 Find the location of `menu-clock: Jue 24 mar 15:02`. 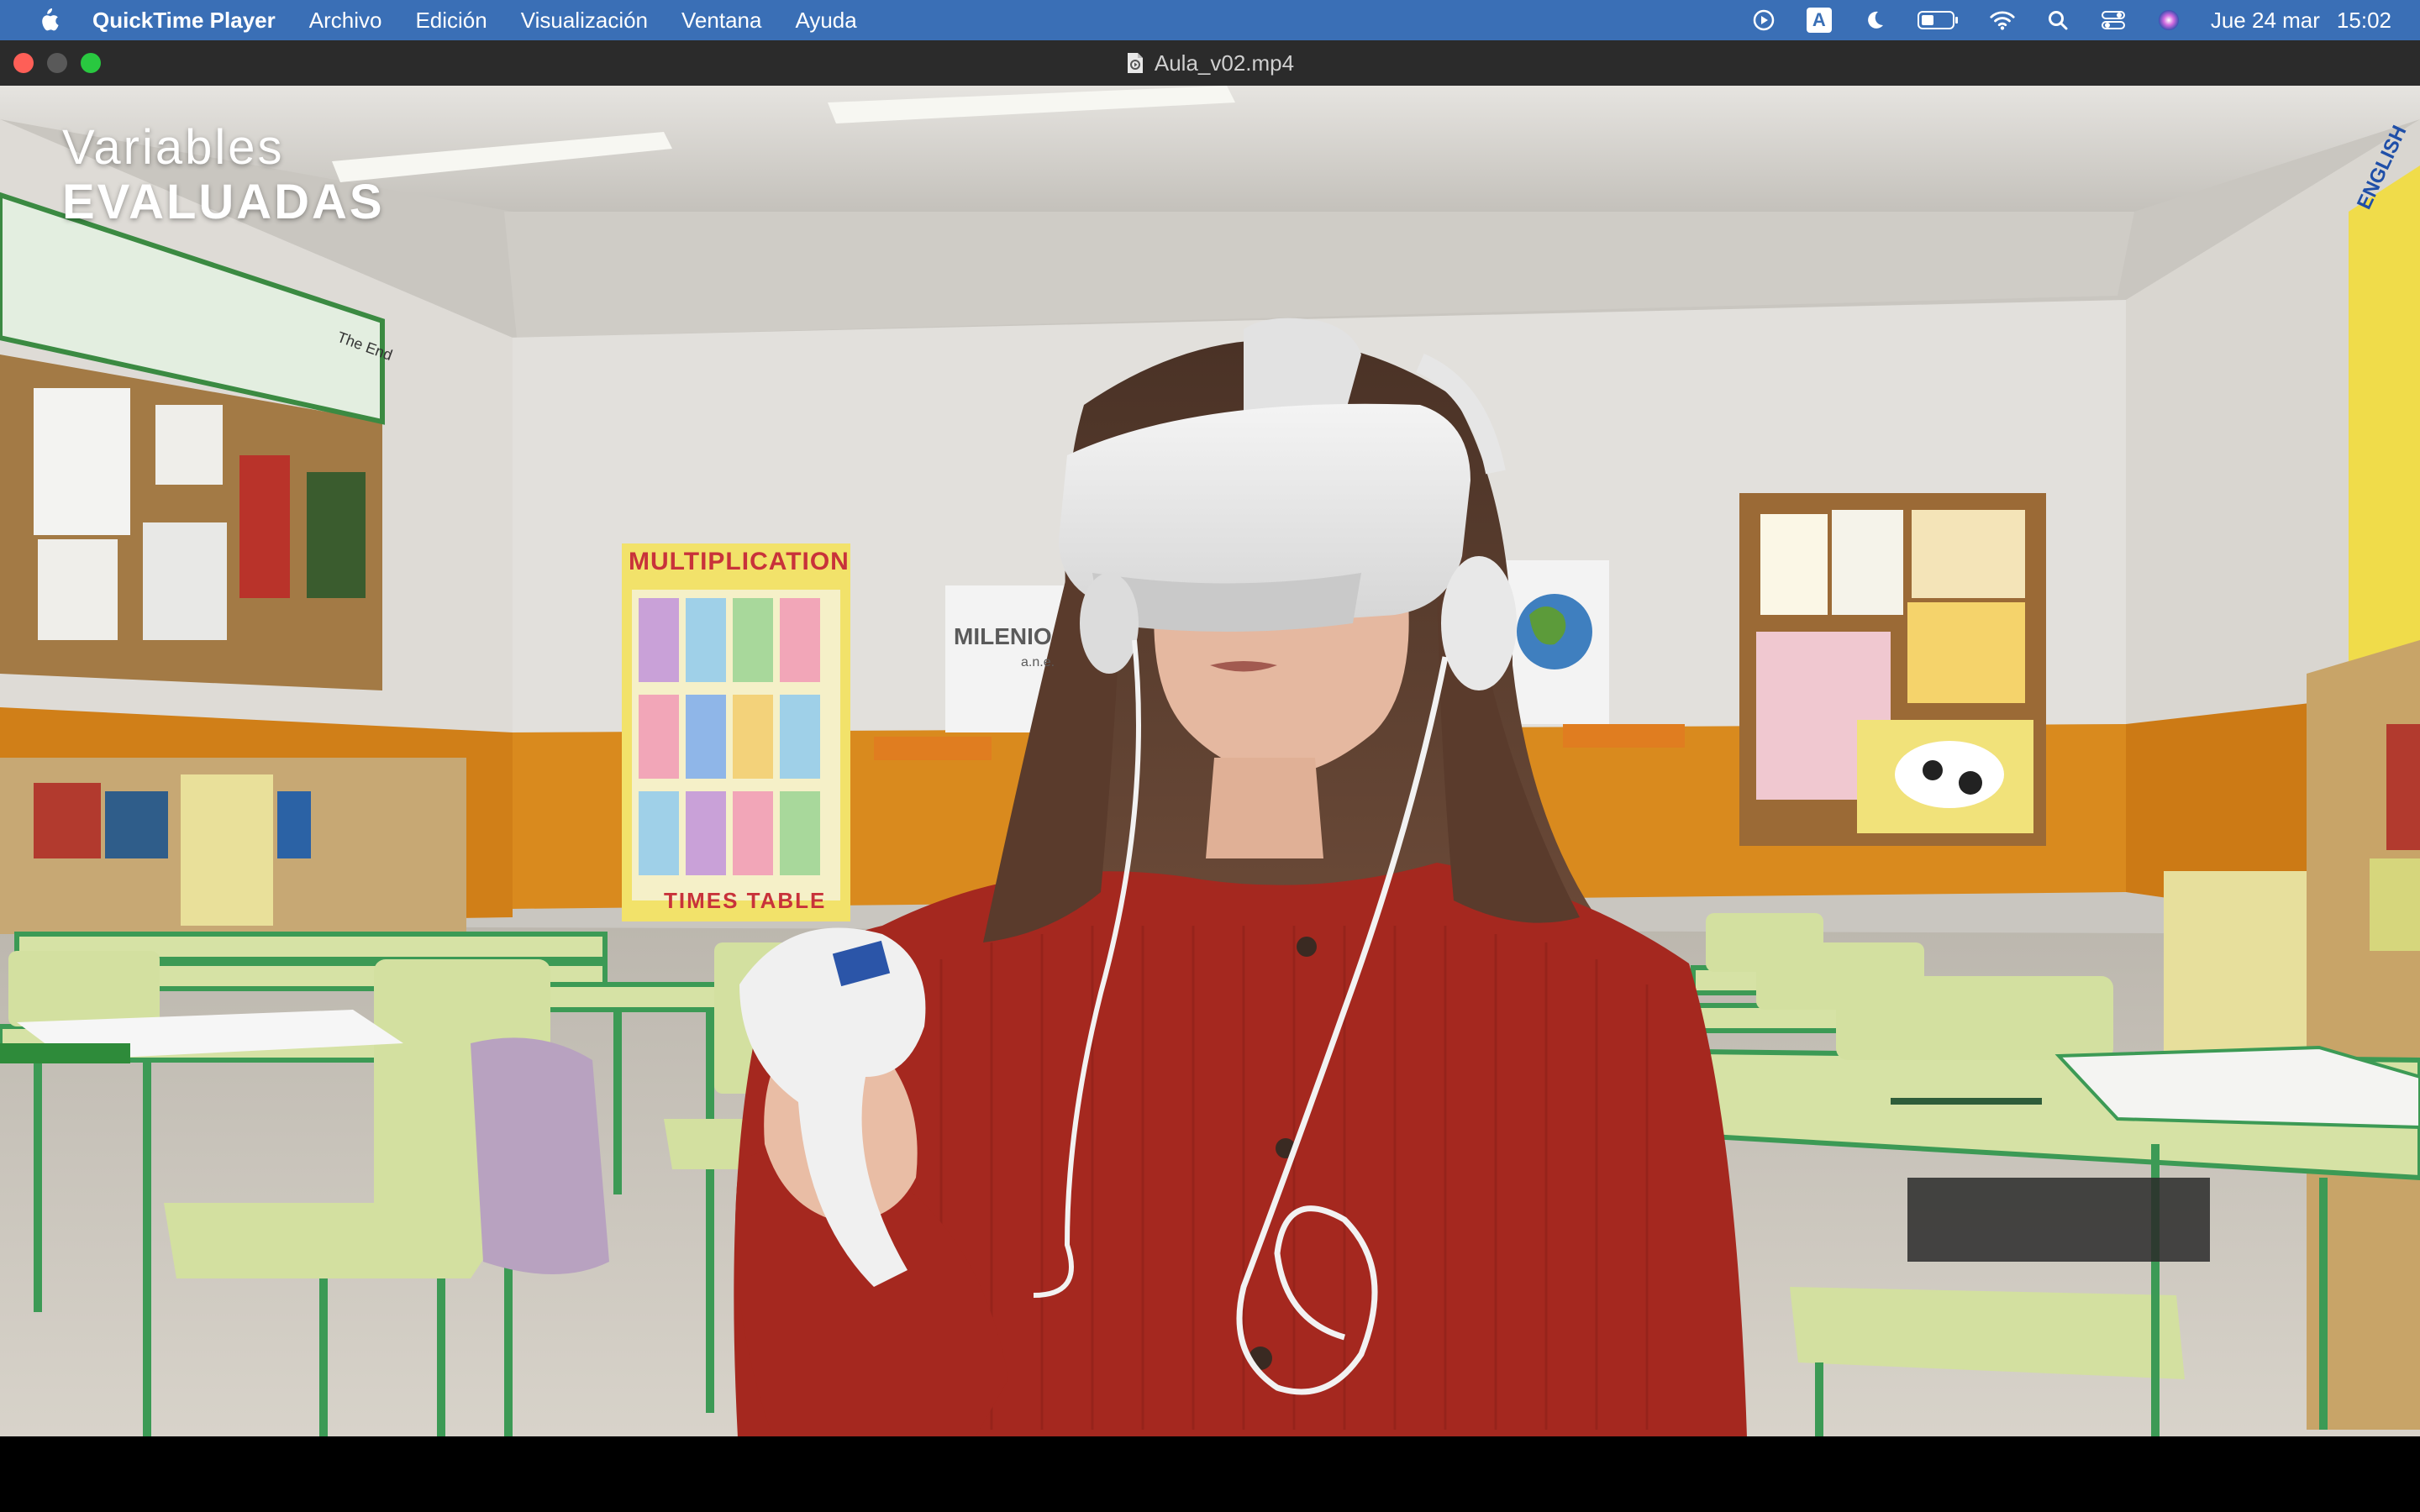

menu-clock: Jue 24 mar 15:02 is located at coordinates (2301, 21).